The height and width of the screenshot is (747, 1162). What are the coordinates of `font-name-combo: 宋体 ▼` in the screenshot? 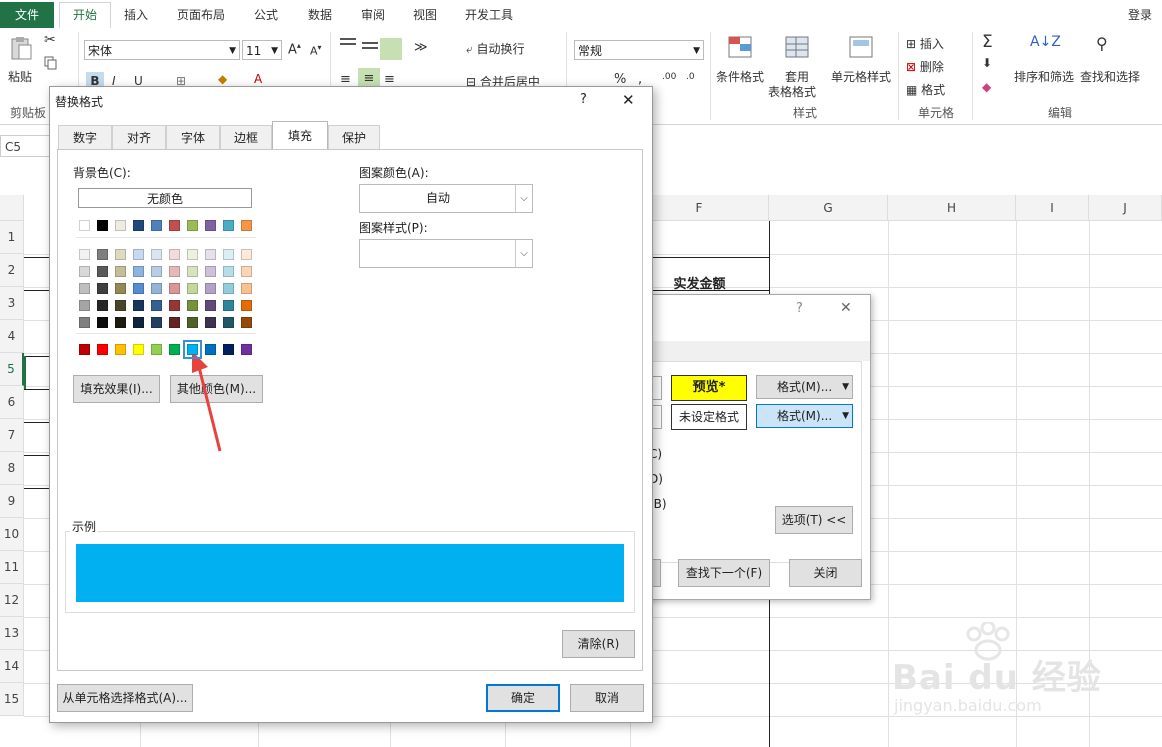 It's located at (162, 50).